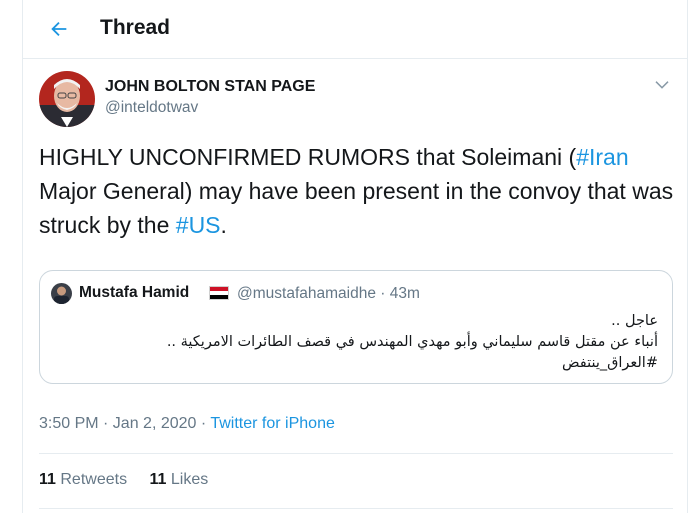 The width and height of the screenshot is (700, 513). I want to click on quoted-hashtag: #العراق_ينتفض, so click(358, 363).